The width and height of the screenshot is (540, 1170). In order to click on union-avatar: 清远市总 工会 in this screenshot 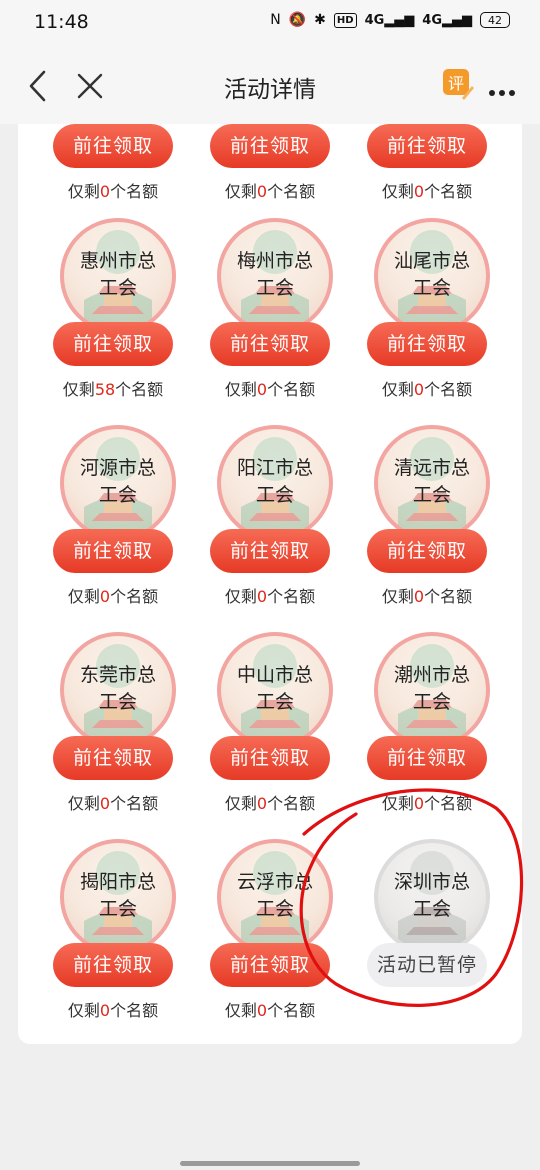, I will do `click(432, 483)`.